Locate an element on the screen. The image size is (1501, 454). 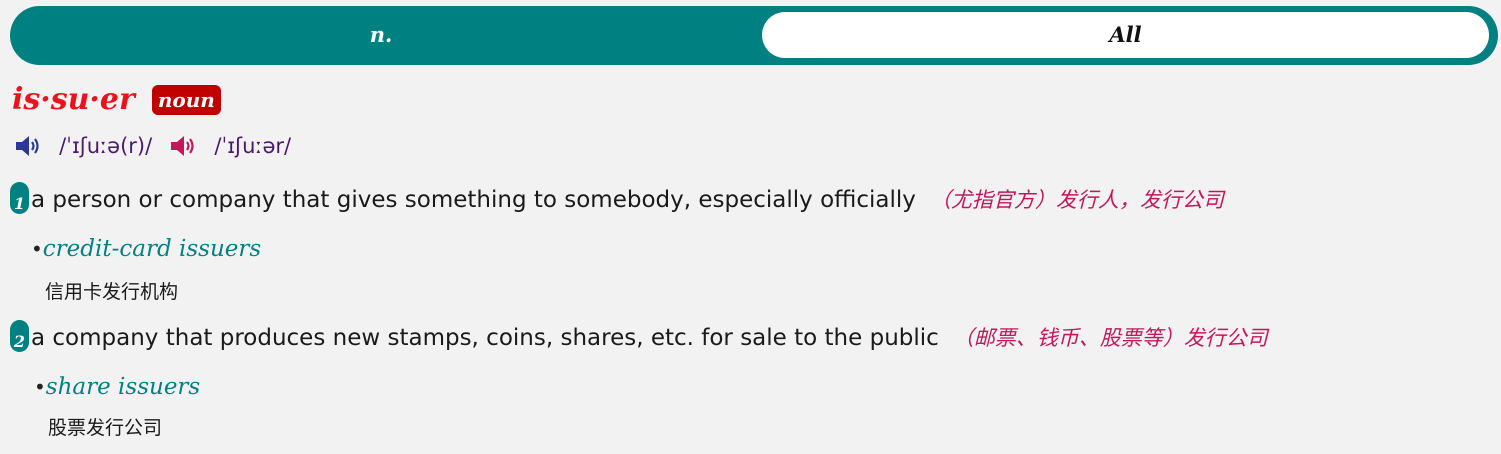
definition-translation: （尤指官方）发行人，发行公司 is located at coordinates (1076, 200).